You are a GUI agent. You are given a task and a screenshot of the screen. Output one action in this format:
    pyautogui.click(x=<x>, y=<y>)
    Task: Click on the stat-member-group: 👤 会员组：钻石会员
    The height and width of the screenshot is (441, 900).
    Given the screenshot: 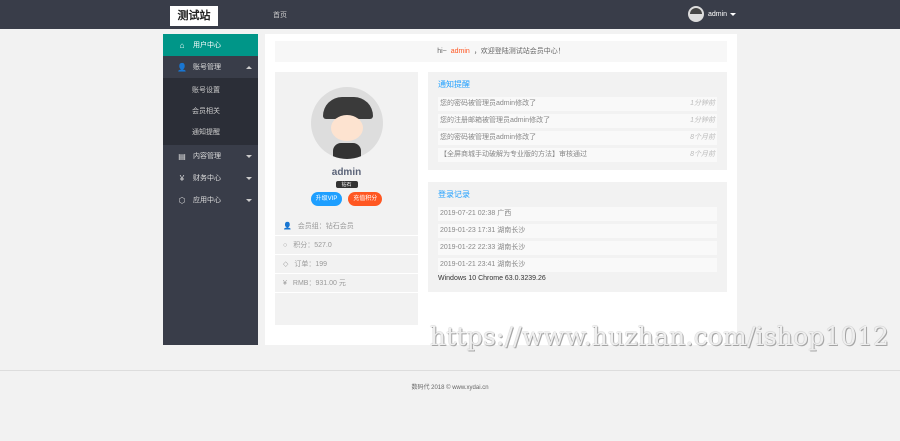 What is the action you would take?
    pyautogui.click(x=346, y=226)
    